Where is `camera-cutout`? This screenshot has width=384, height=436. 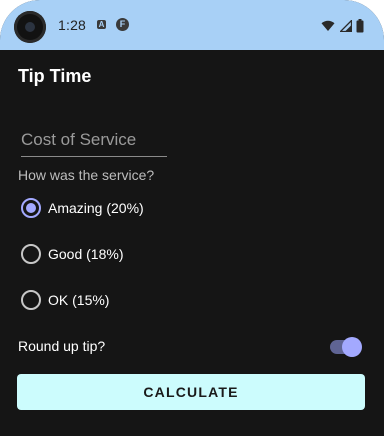 camera-cutout is located at coordinates (30, 27).